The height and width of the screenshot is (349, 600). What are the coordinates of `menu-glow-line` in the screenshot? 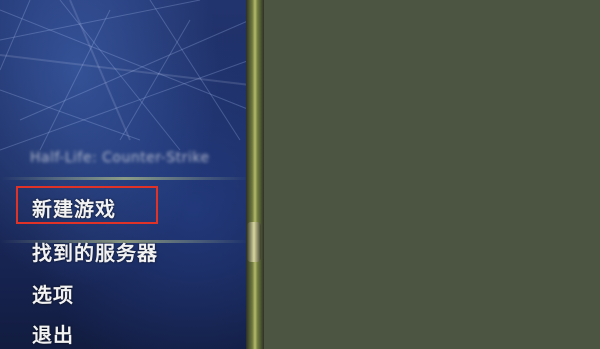 It's located at (125, 178).